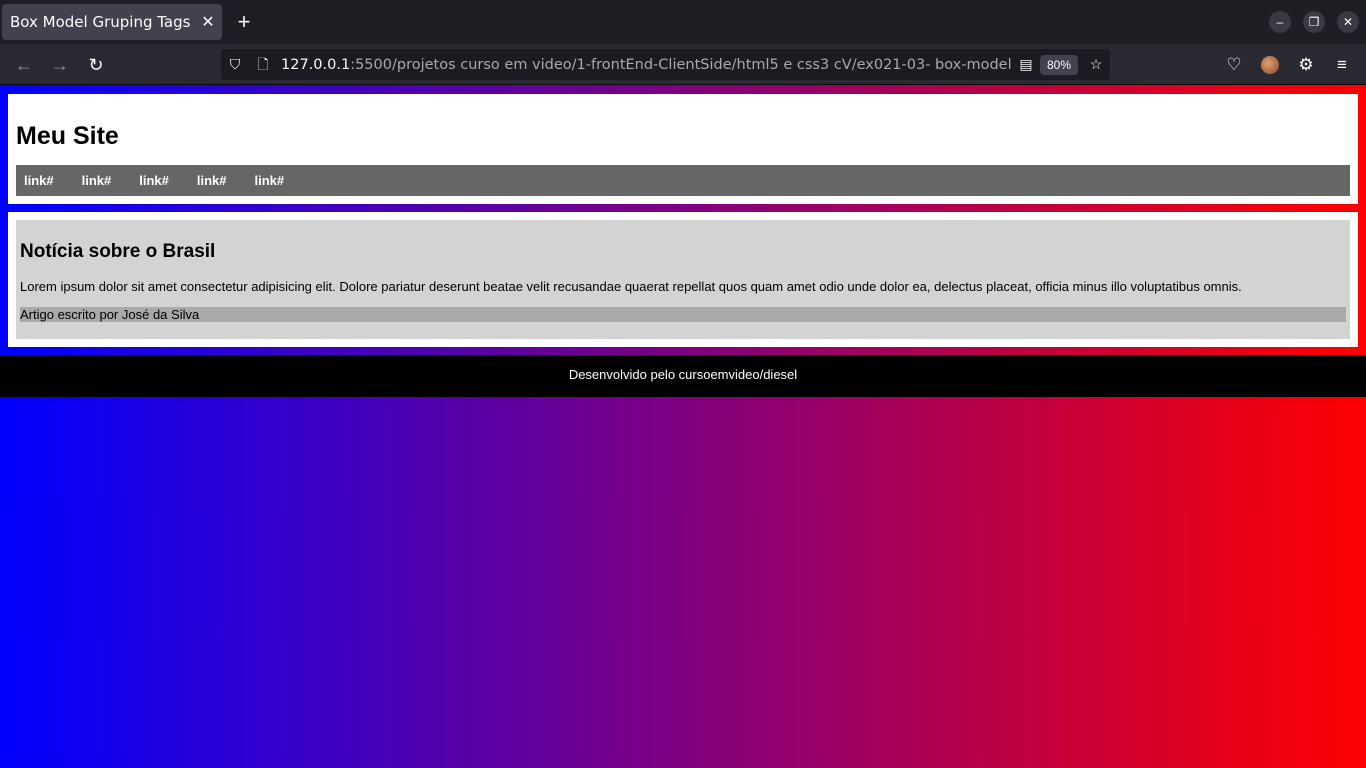  Describe the element at coordinates (316, 64) in the screenshot. I see `url-host: 127.0.0.1` at that location.